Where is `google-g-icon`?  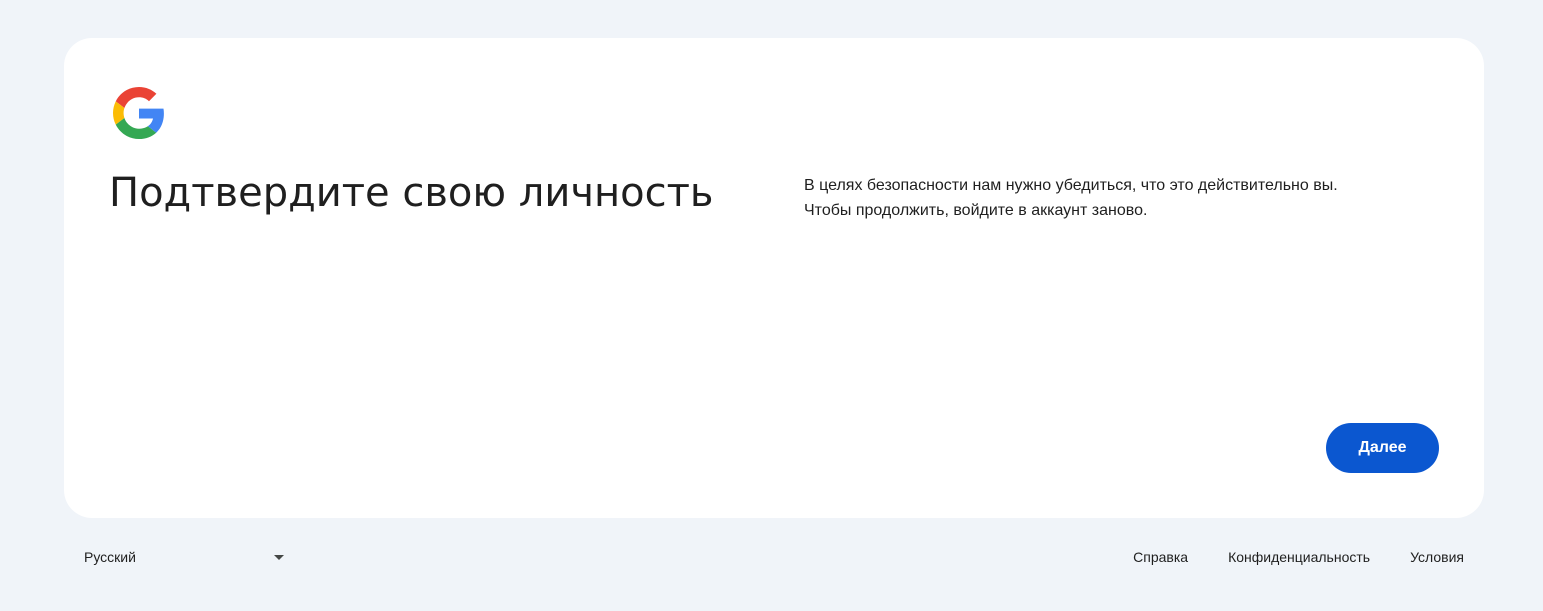 google-g-icon is located at coordinates (138, 113).